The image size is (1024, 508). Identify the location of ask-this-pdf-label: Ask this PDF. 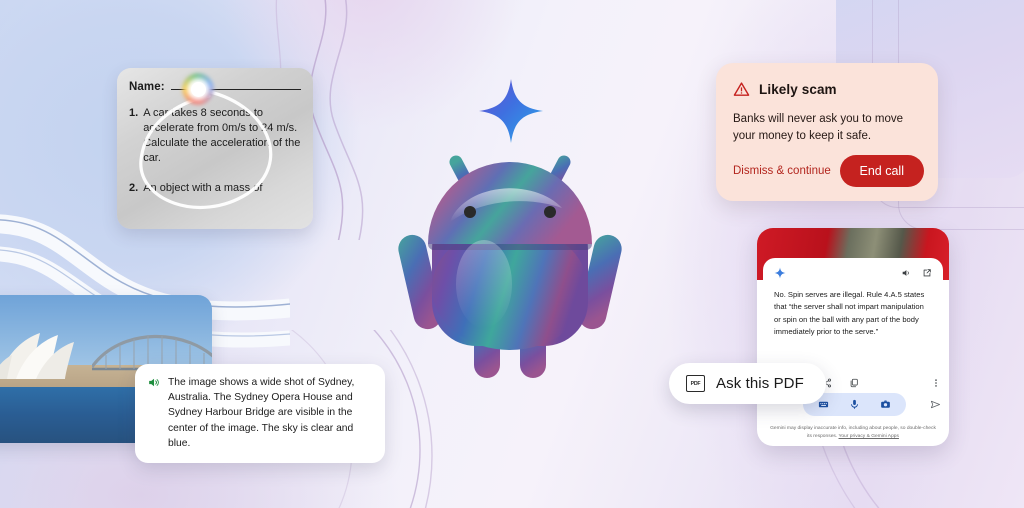
(760, 383).